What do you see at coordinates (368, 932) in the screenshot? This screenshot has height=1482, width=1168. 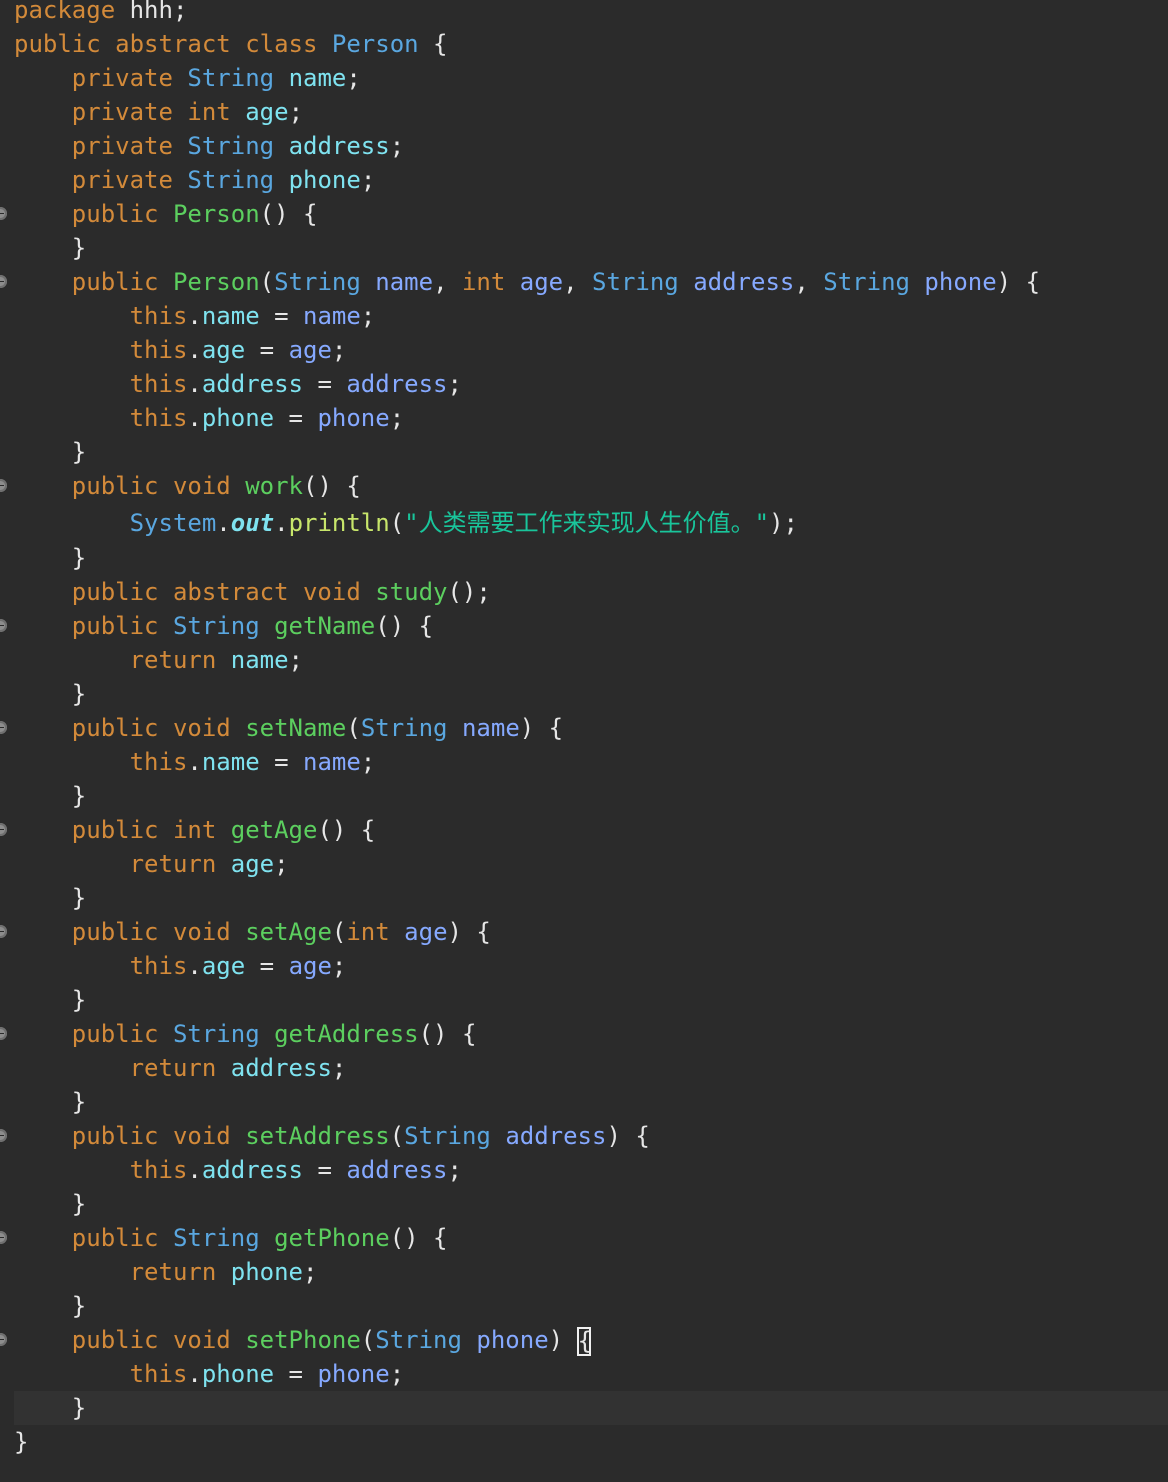 I see `code-token-kw: int` at bounding box center [368, 932].